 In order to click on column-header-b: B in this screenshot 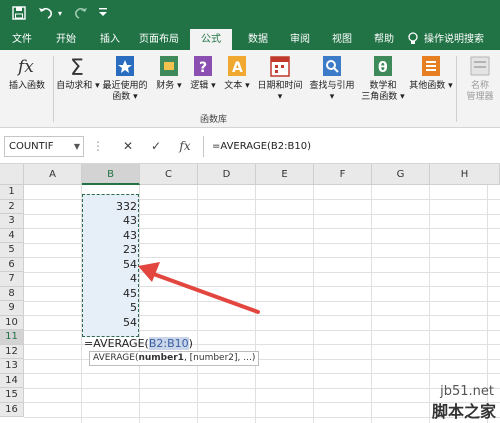, I will do `click(111, 174)`.